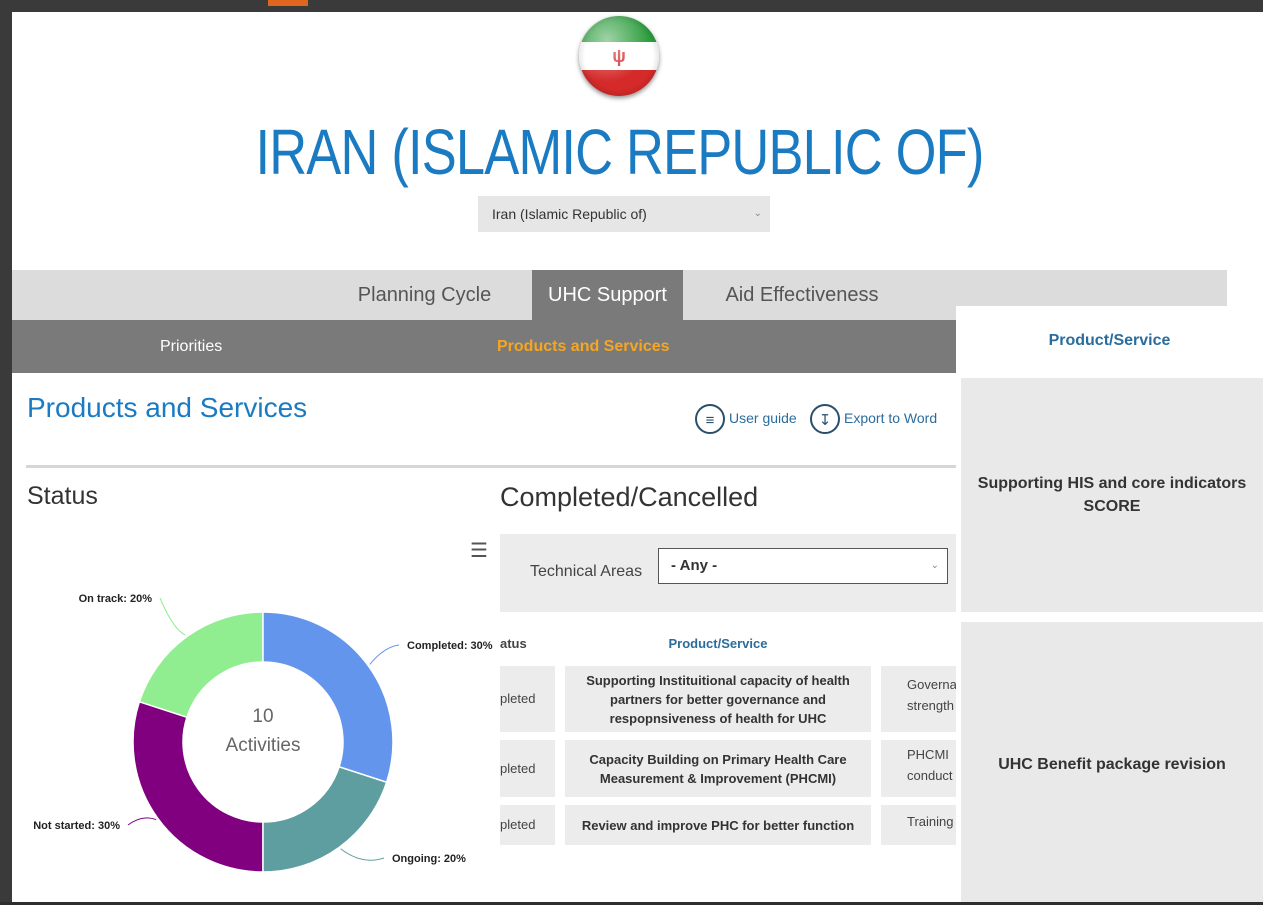 This screenshot has height=905, width=1263. What do you see at coordinates (586, 571) in the screenshot?
I see `filter-label: Technical Areas` at bounding box center [586, 571].